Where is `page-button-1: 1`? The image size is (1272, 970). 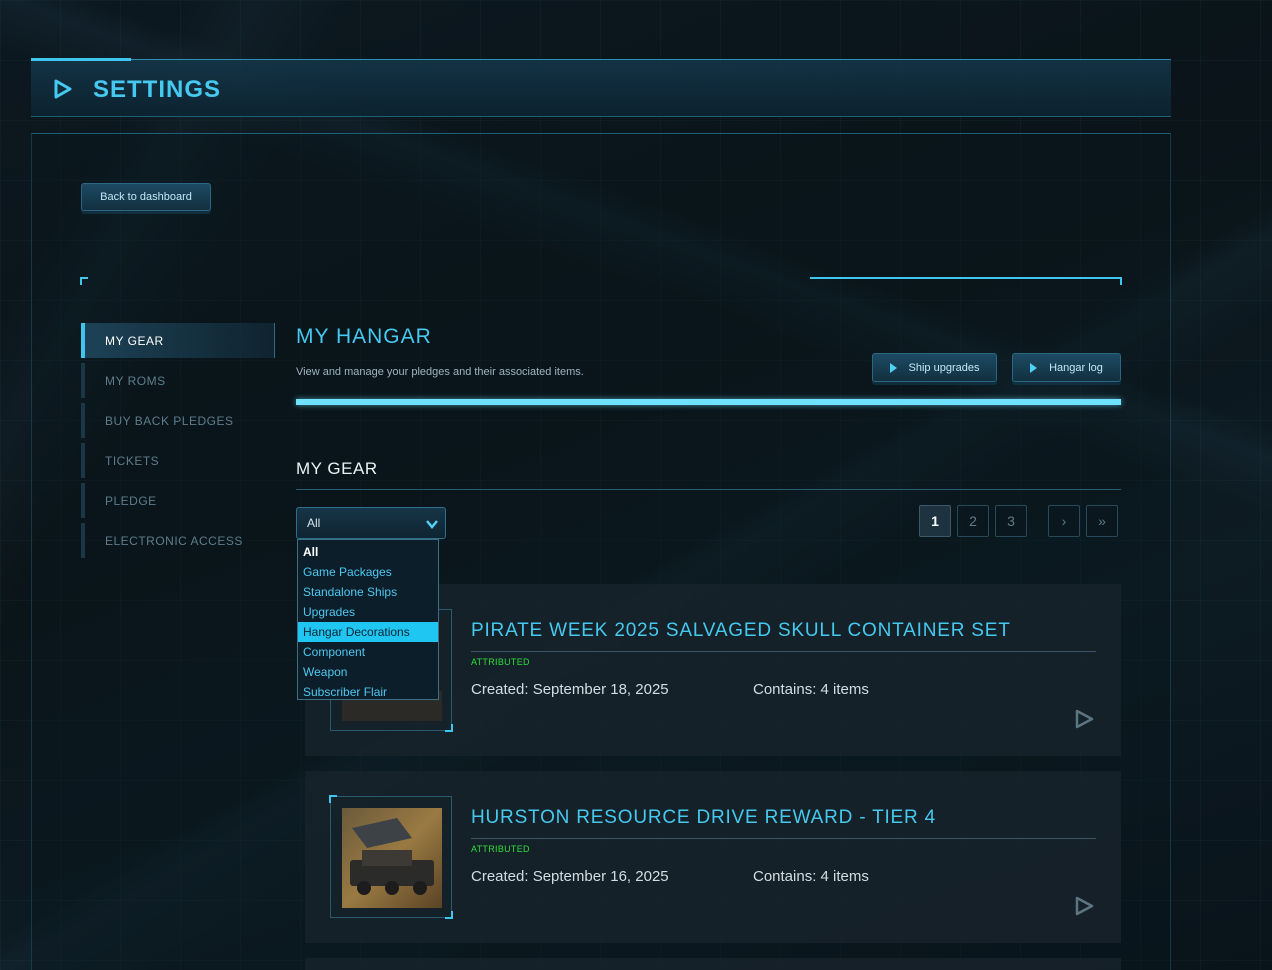 page-button-1: 1 is located at coordinates (935, 521).